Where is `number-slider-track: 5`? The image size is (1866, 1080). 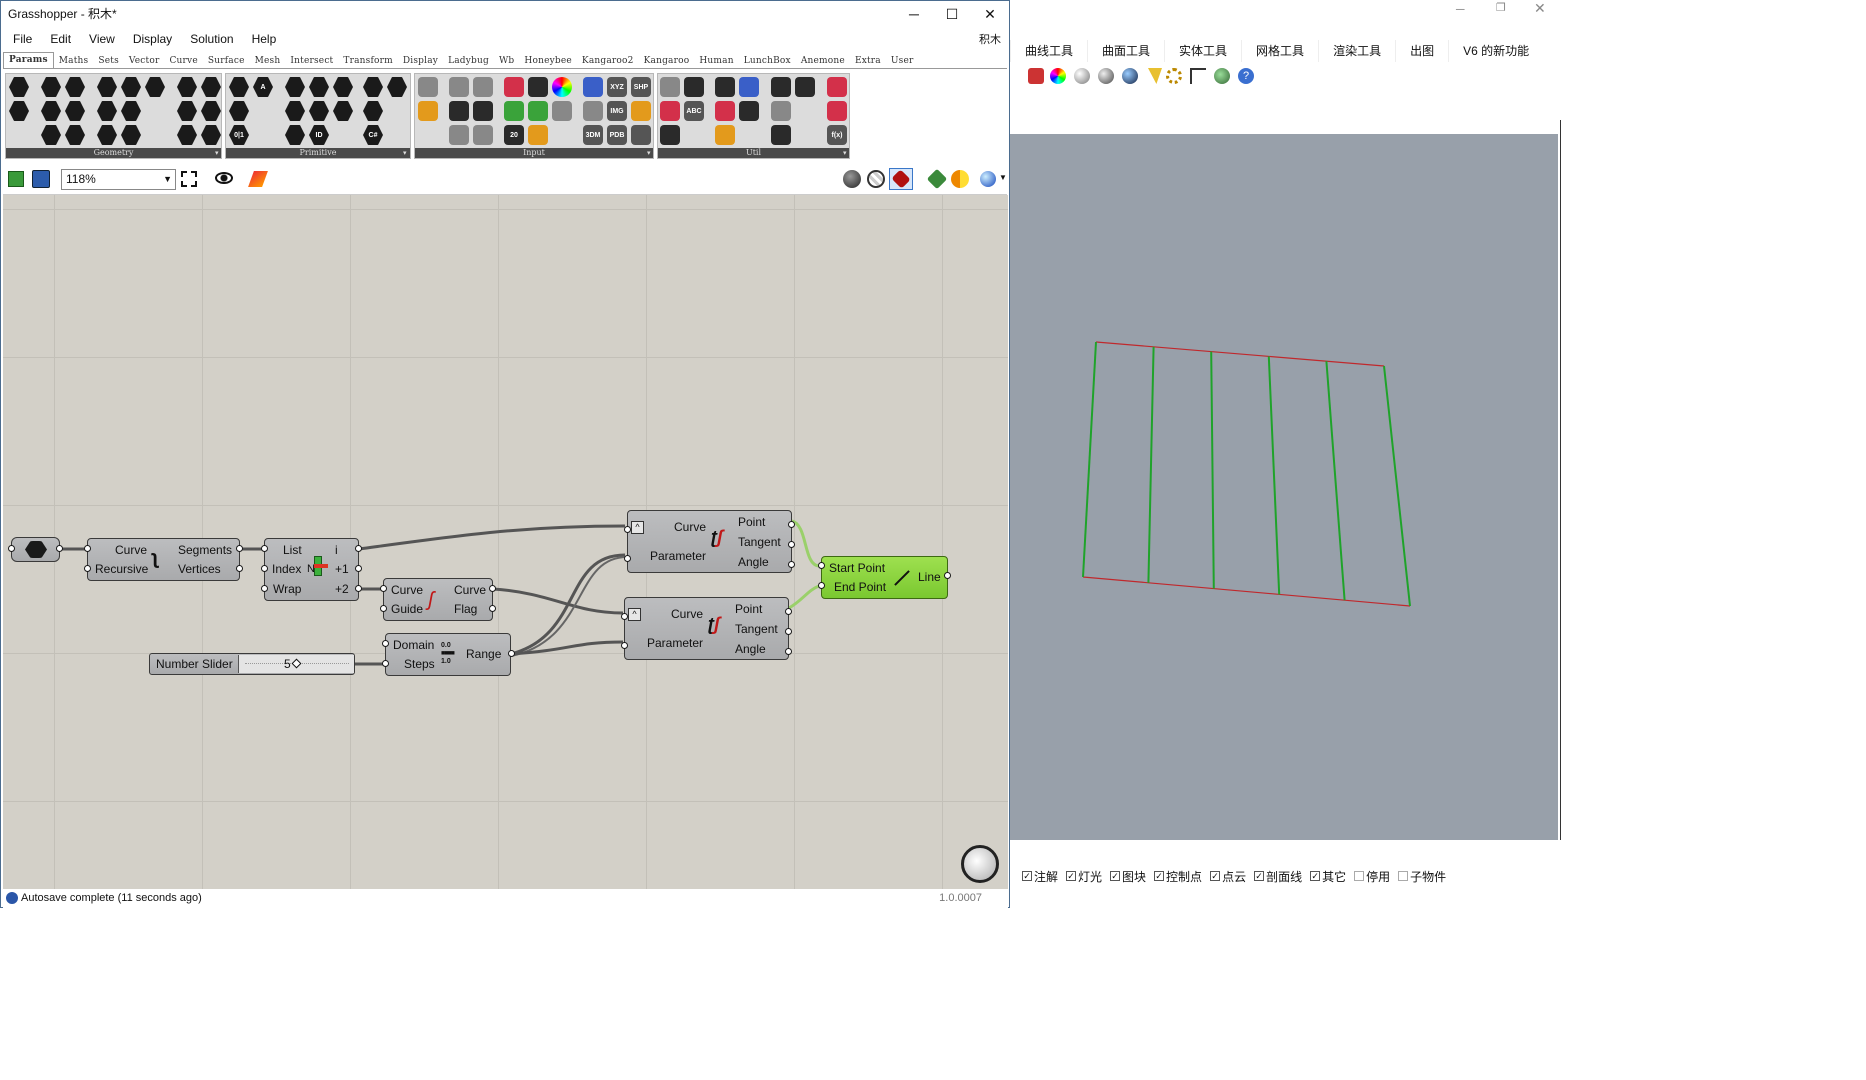 number-slider-track: 5 is located at coordinates (296, 664).